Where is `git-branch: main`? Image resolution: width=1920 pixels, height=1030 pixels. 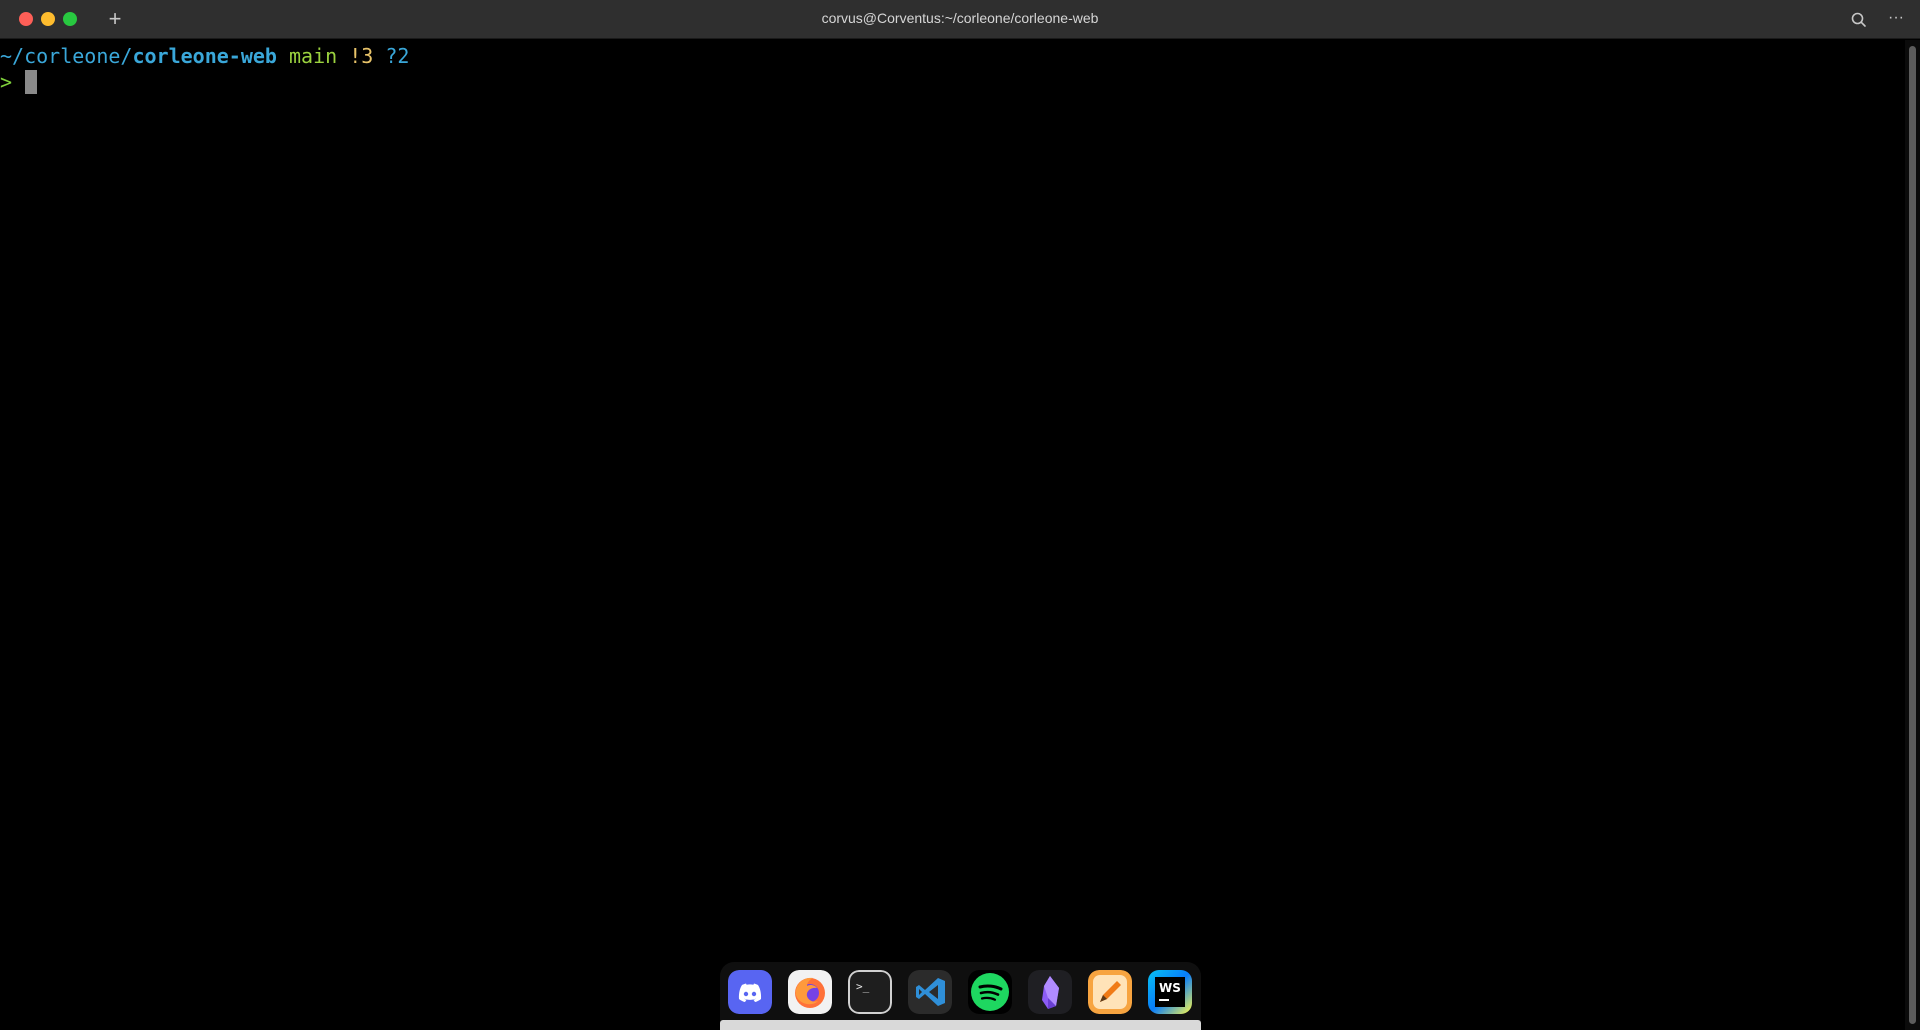 git-branch: main is located at coordinates (313, 56).